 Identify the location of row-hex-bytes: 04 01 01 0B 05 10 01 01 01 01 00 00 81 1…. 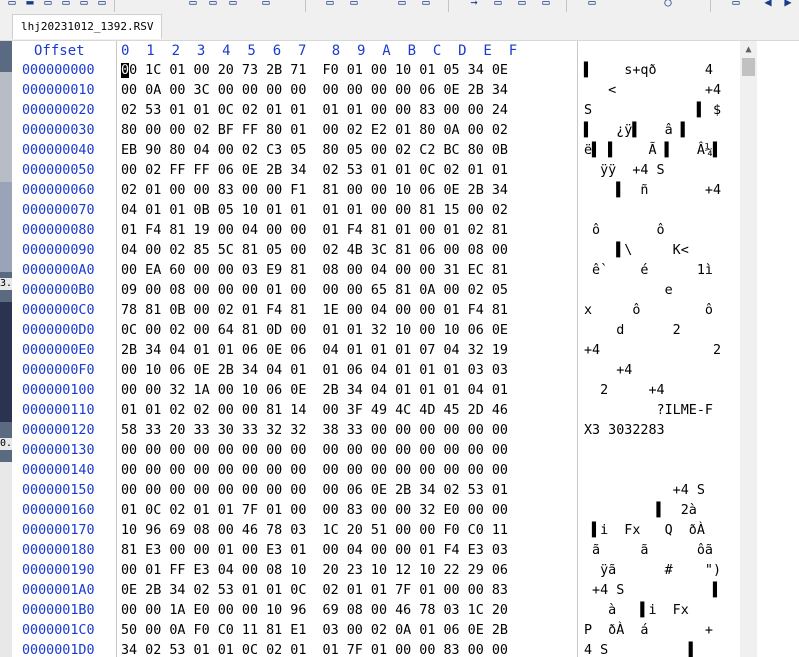
(314, 211).